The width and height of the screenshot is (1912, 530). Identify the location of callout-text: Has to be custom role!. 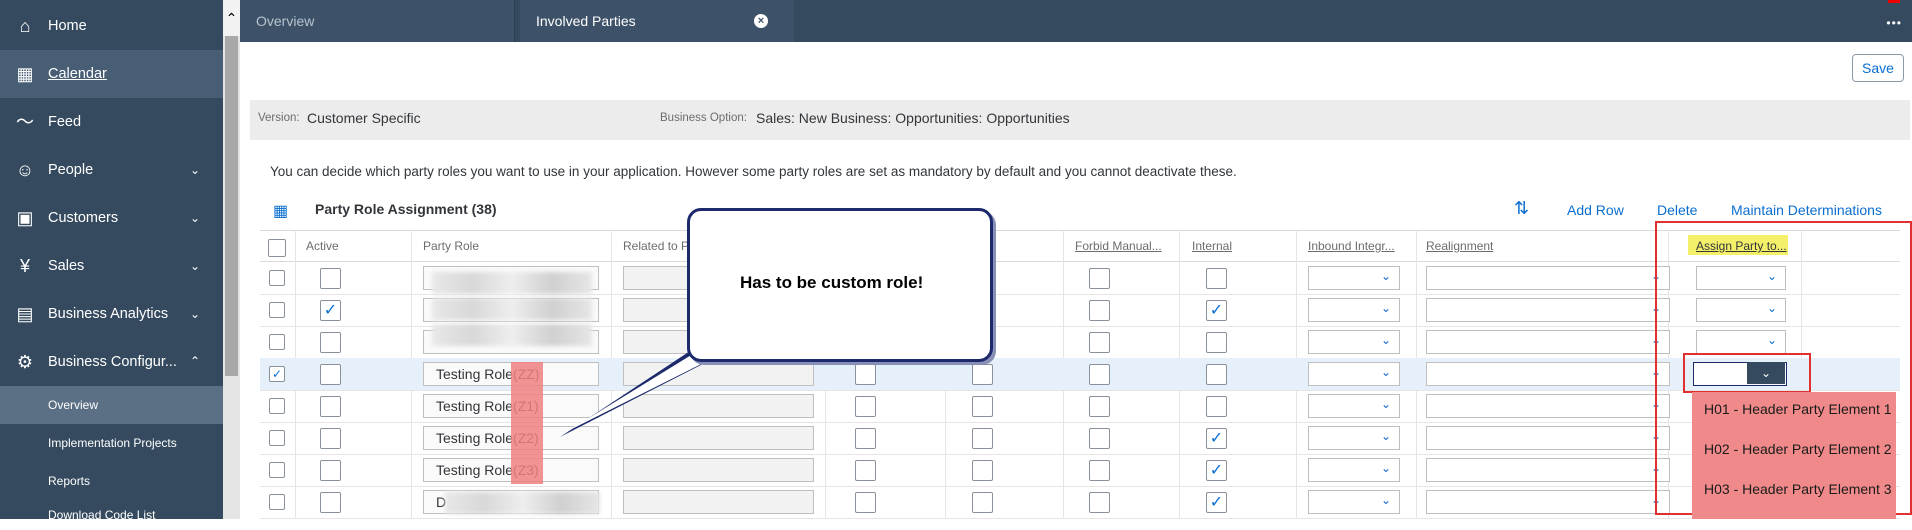
(832, 282).